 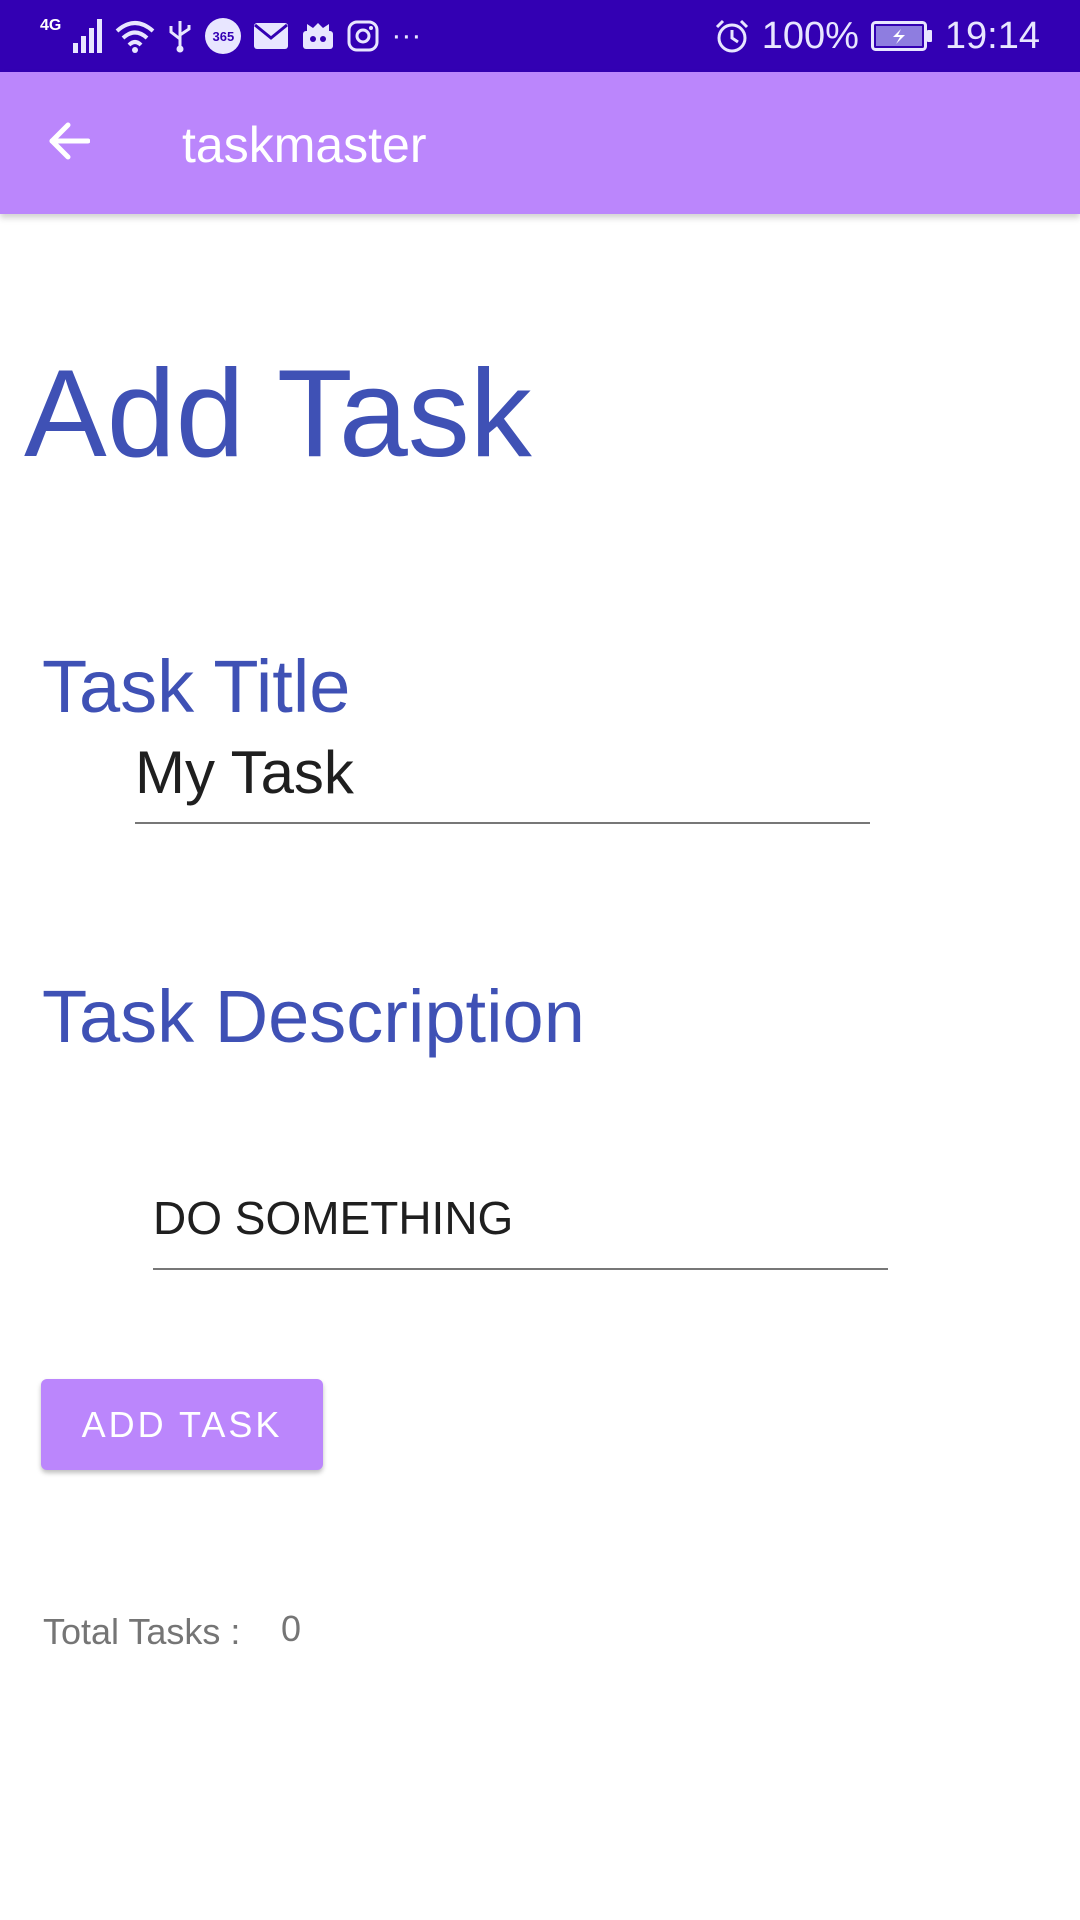 What do you see at coordinates (291, 1628) in the screenshot?
I see `total-tasks-count: 0` at bounding box center [291, 1628].